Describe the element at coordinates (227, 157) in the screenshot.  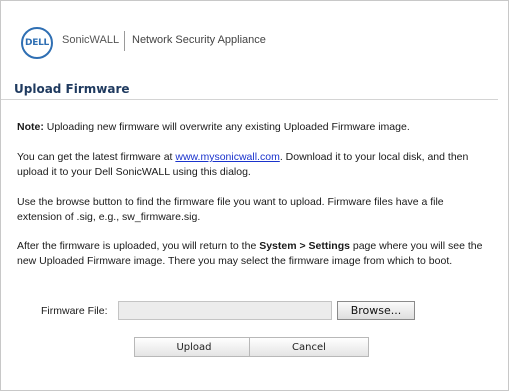
I see `mysonicwall-link: www.mysonicwall.com` at that location.